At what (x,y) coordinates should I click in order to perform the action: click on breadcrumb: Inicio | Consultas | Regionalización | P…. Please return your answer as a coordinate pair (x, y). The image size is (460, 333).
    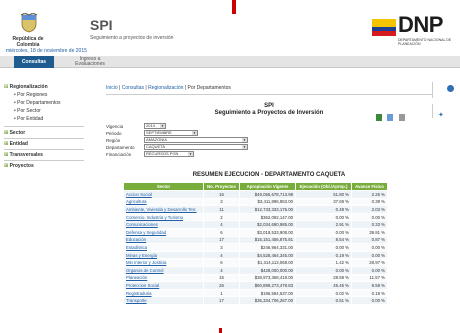
    Looking at the image, I should click on (168, 88).